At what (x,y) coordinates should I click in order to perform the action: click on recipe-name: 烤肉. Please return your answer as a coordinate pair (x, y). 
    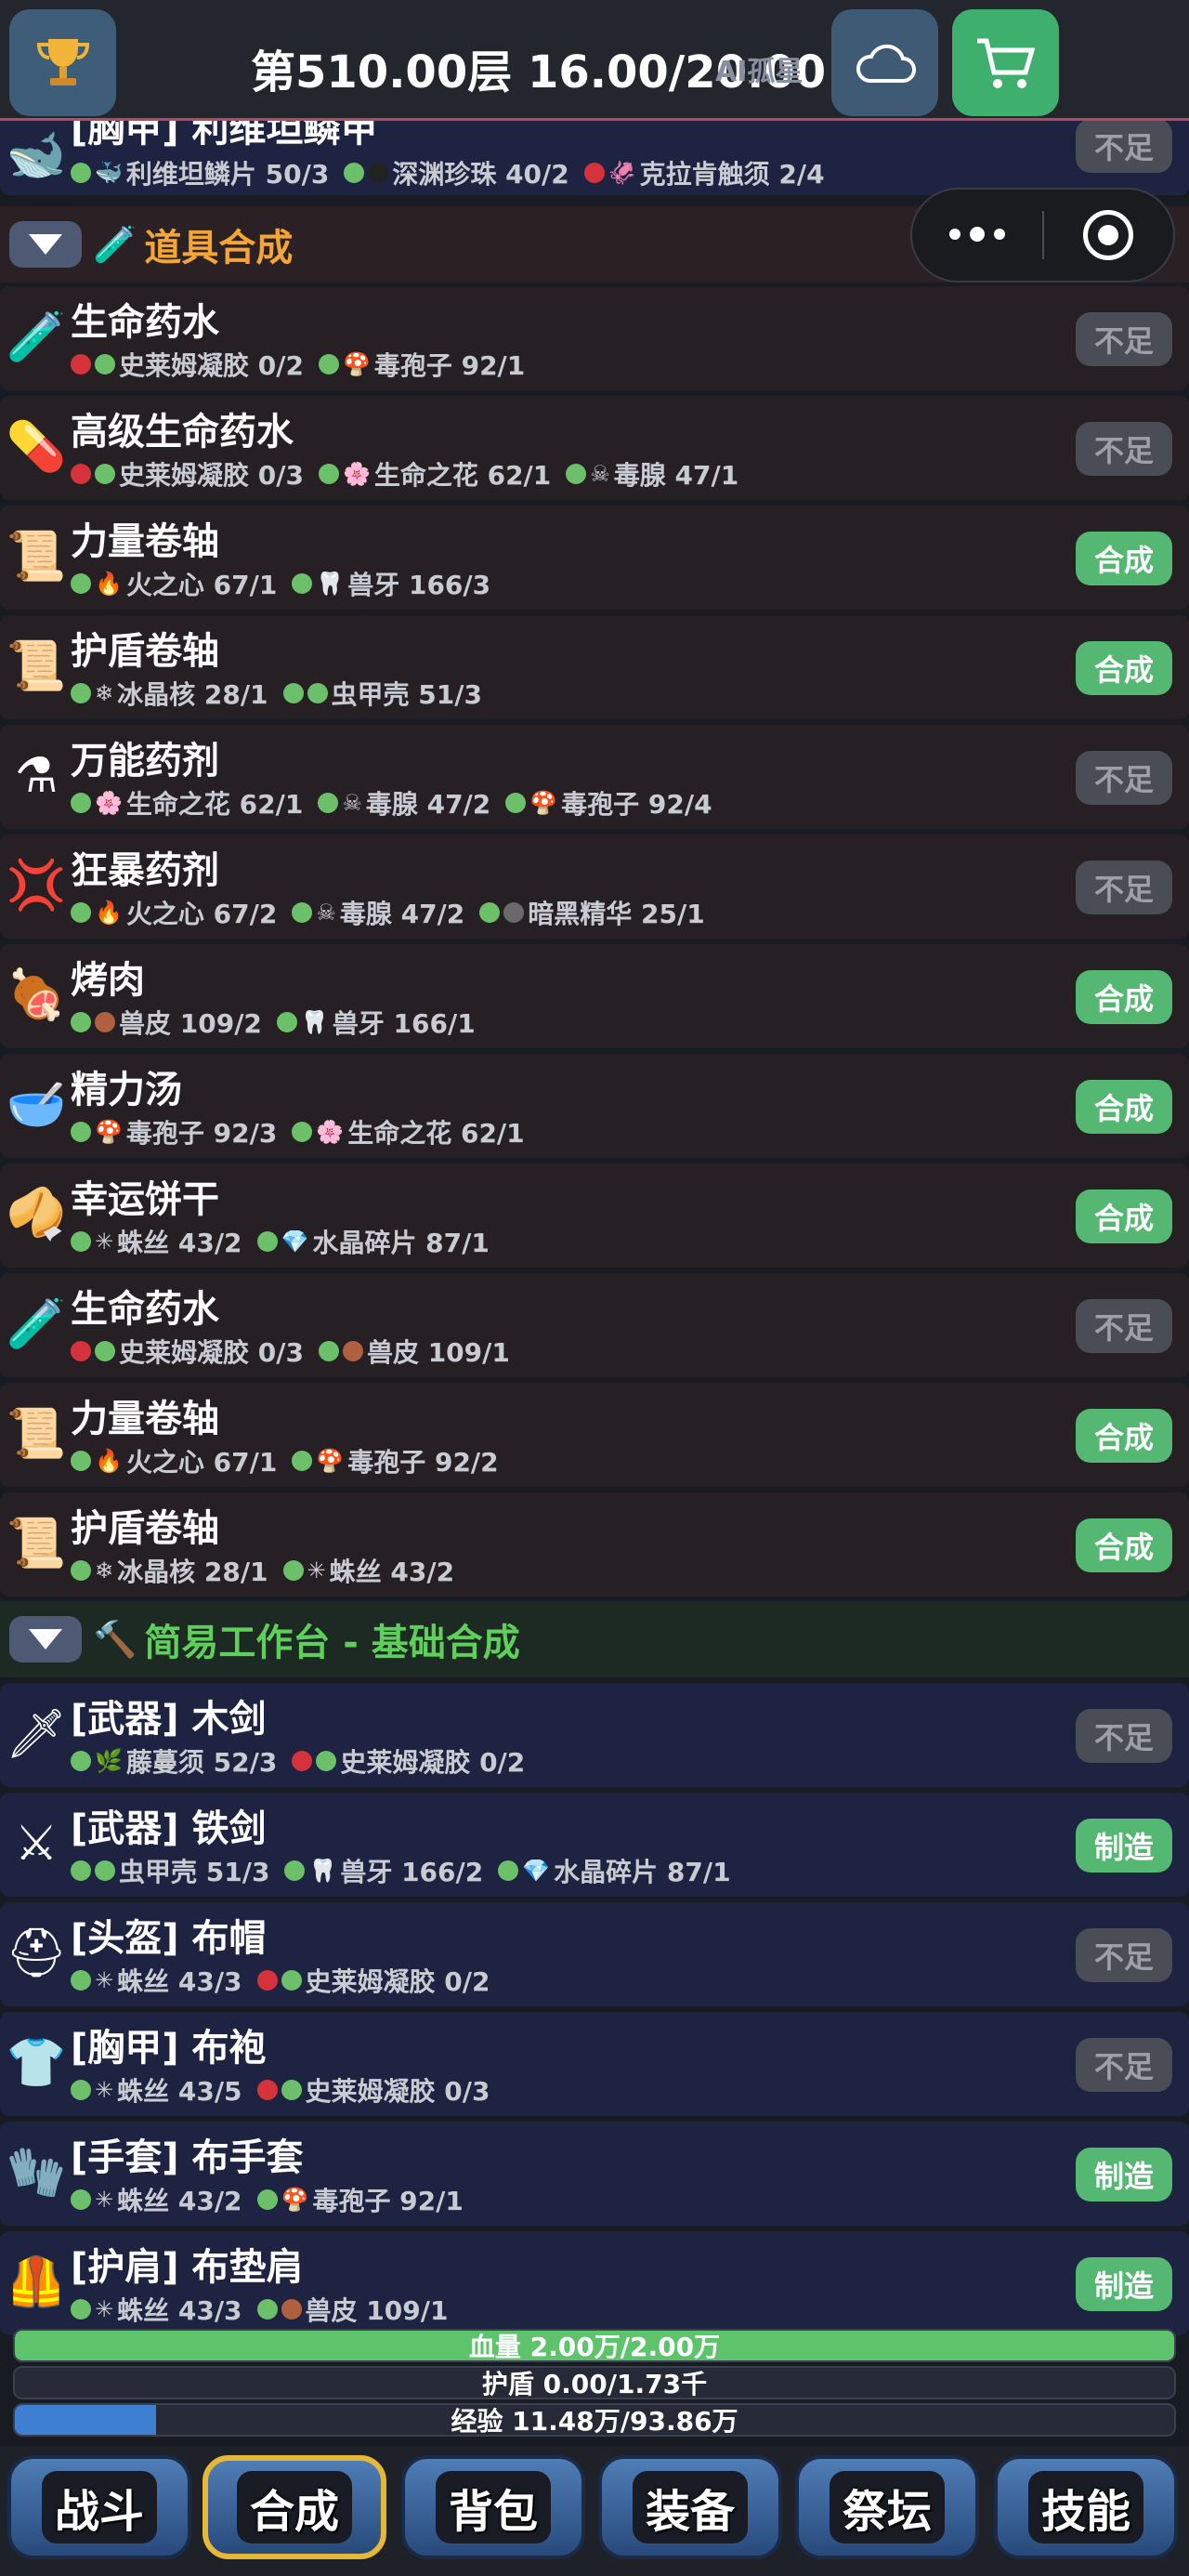
    Looking at the image, I should click on (108, 980).